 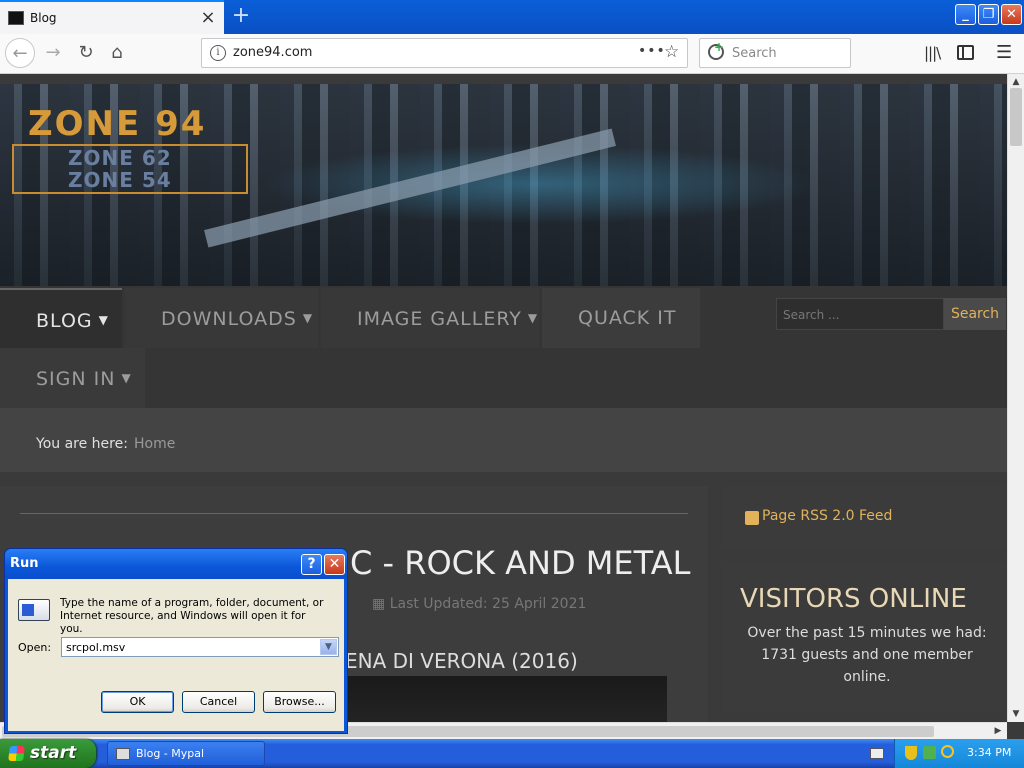 I want to click on home-icon: ⌂, so click(x=117, y=53).